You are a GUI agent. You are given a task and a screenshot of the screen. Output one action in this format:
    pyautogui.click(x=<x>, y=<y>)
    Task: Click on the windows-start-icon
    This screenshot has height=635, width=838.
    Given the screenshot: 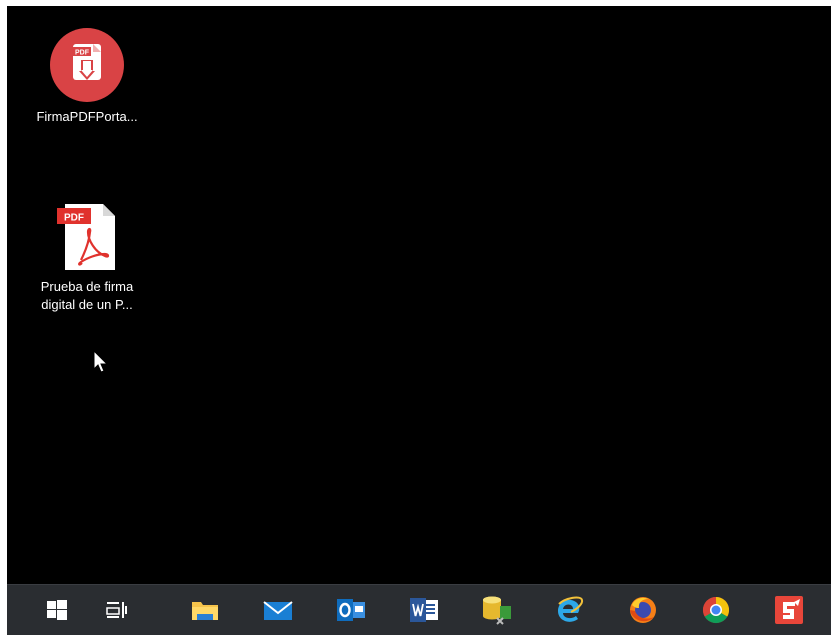 What is the action you would take?
    pyautogui.click(x=57, y=610)
    